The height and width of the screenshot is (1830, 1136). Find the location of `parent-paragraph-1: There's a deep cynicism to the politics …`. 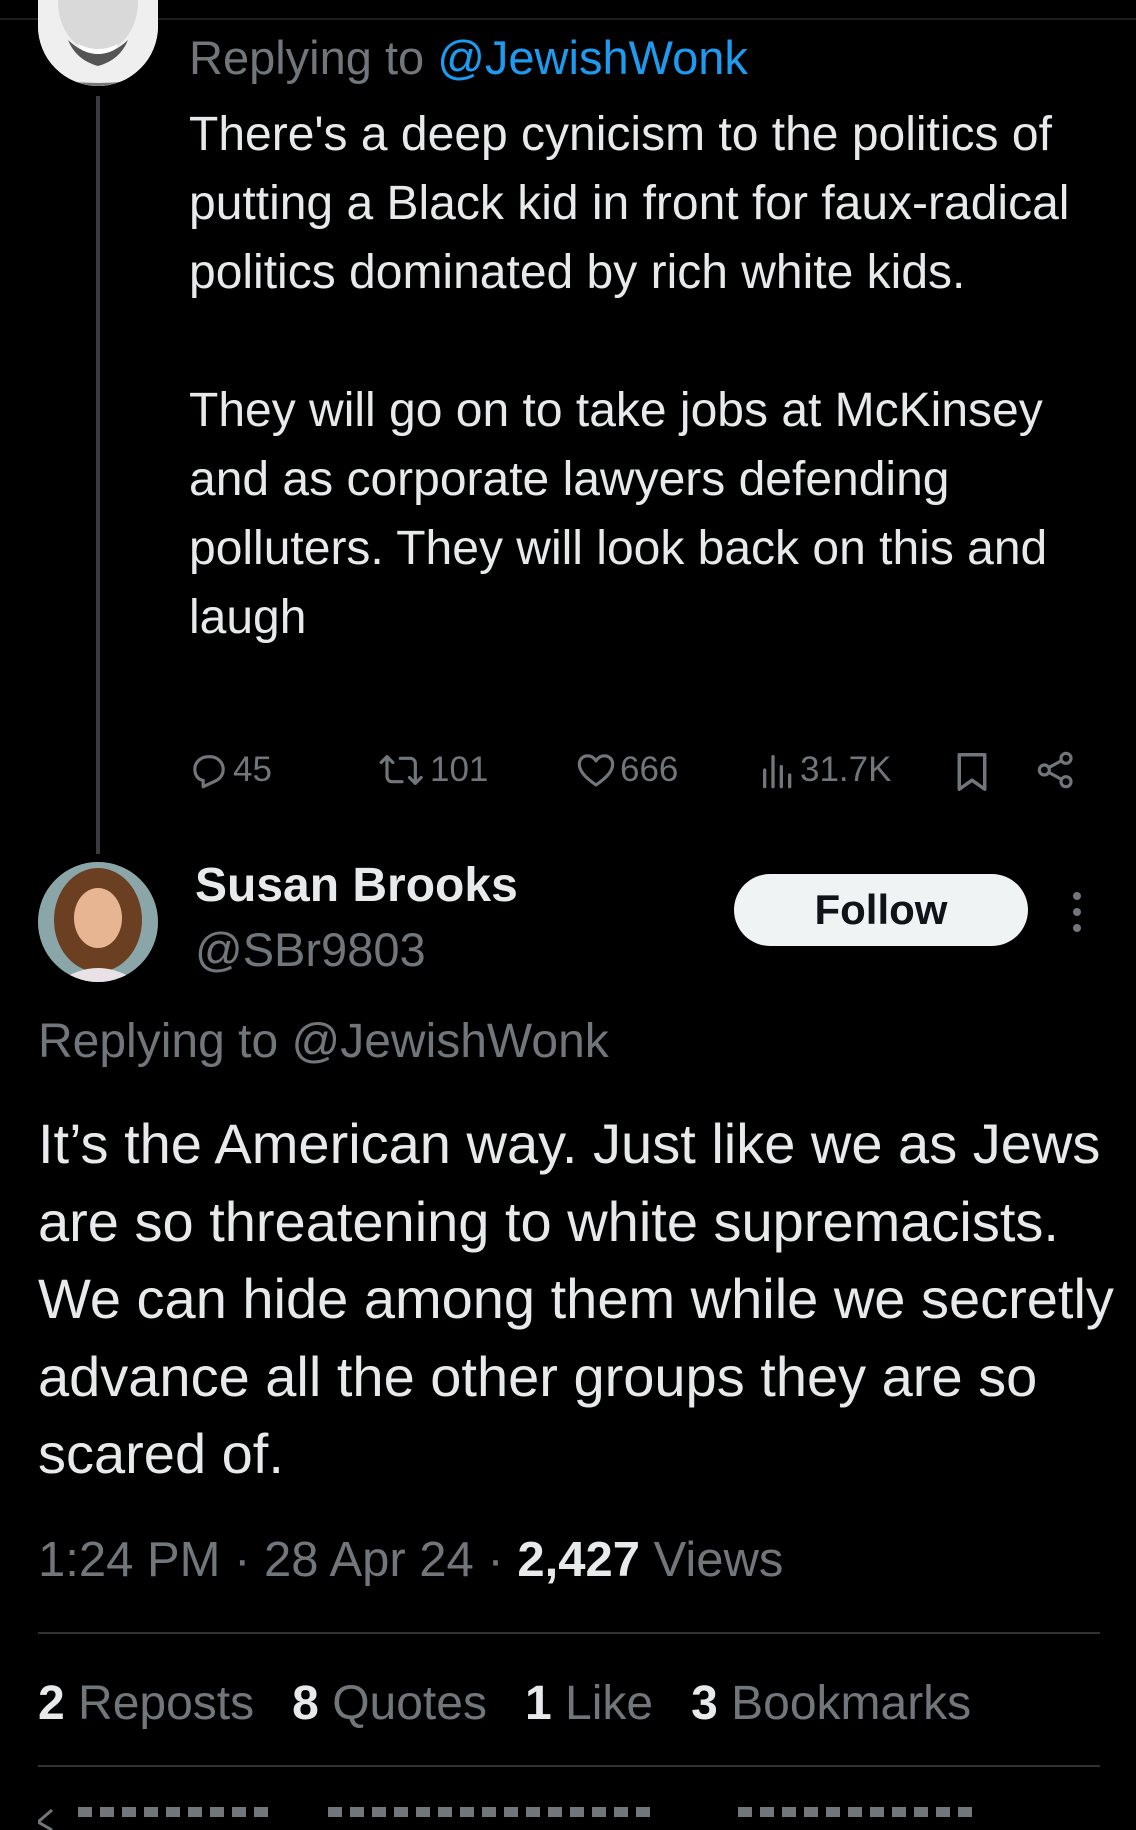

parent-paragraph-1: There's a deep cynicism to the politics … is located at coordinates (629, 203).